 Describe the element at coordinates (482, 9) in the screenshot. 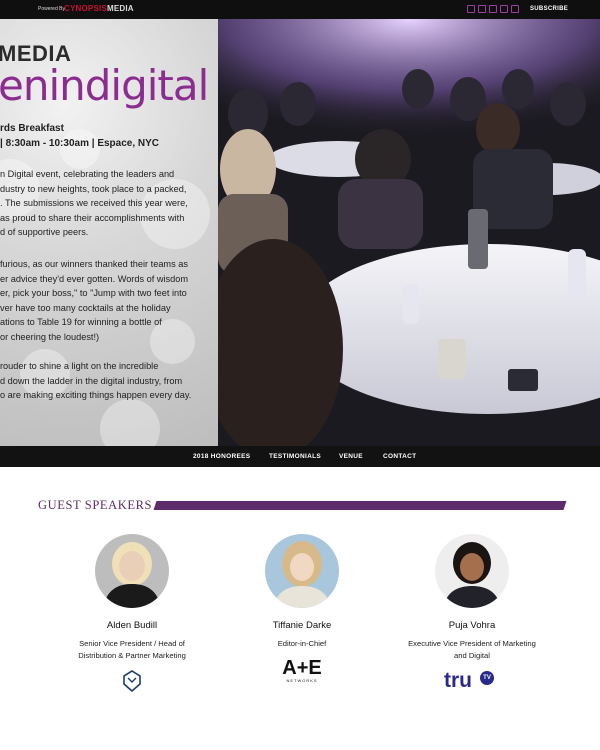

I see `twitter-icon` at that location.